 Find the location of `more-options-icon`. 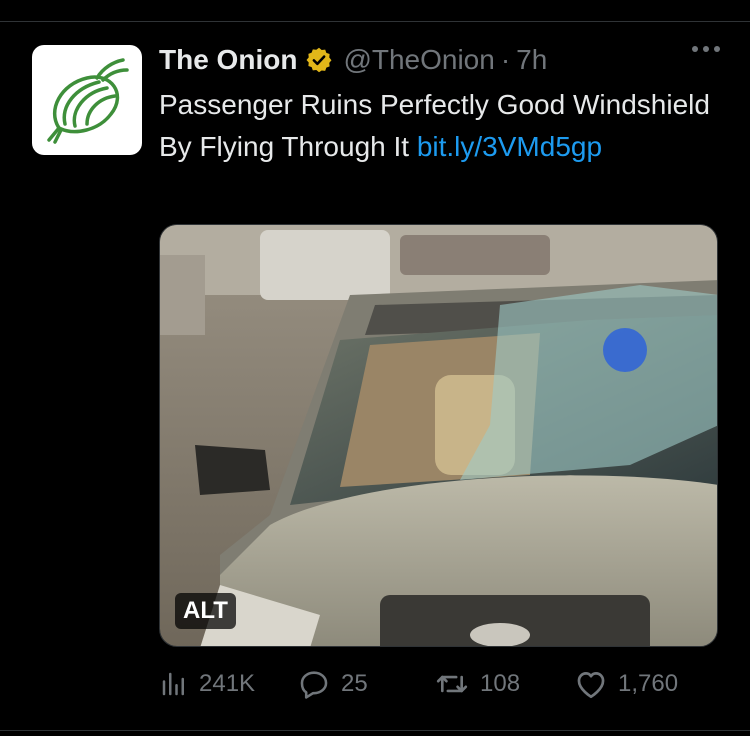

more-options-icon is located at coordinates (706, 49).